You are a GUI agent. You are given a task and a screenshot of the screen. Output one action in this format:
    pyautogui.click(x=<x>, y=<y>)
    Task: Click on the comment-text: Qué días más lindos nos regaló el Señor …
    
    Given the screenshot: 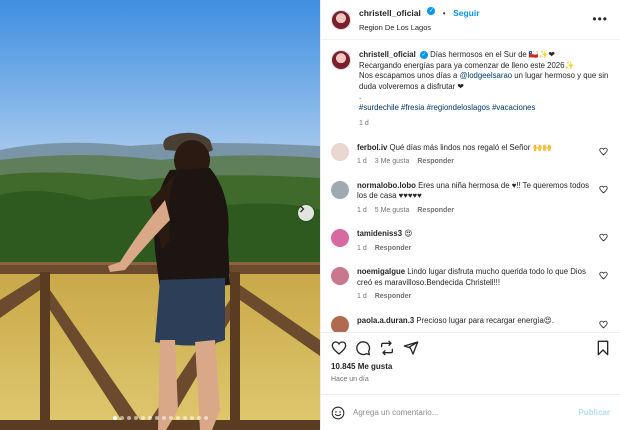 What is the action you would take?
    pyautogui.click(x=470, y=147)
    